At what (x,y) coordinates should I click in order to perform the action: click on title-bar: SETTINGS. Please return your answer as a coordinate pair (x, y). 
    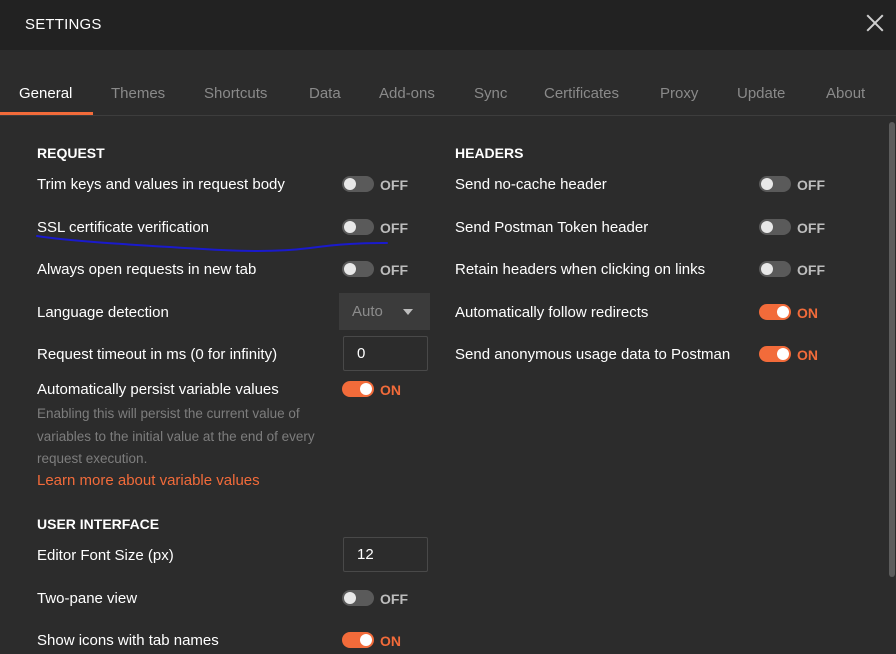
    Looking at the image, I should click on (448, 25).